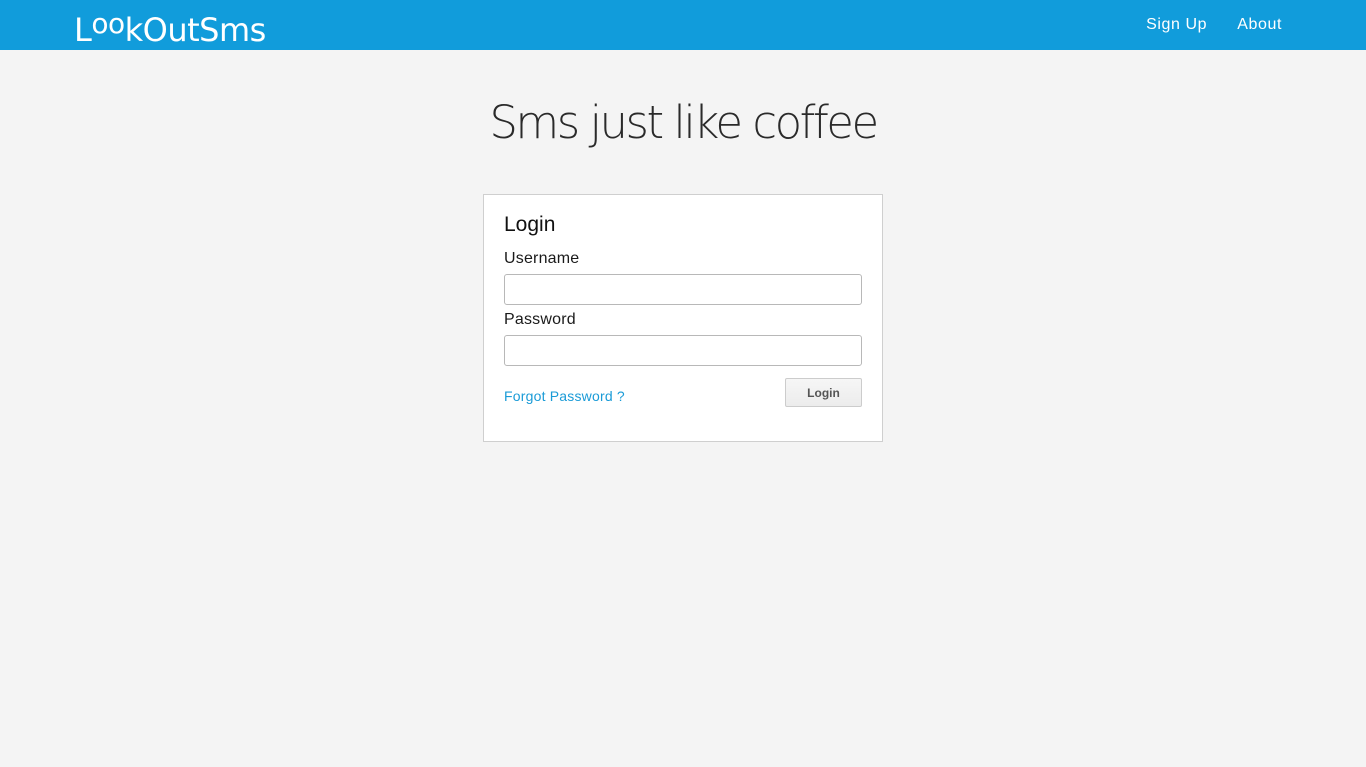  What do you see at coordinates (684, 122) in the screenshot?
I see `page-headline: Sms just like coffee` at bounding box center [684, 122].